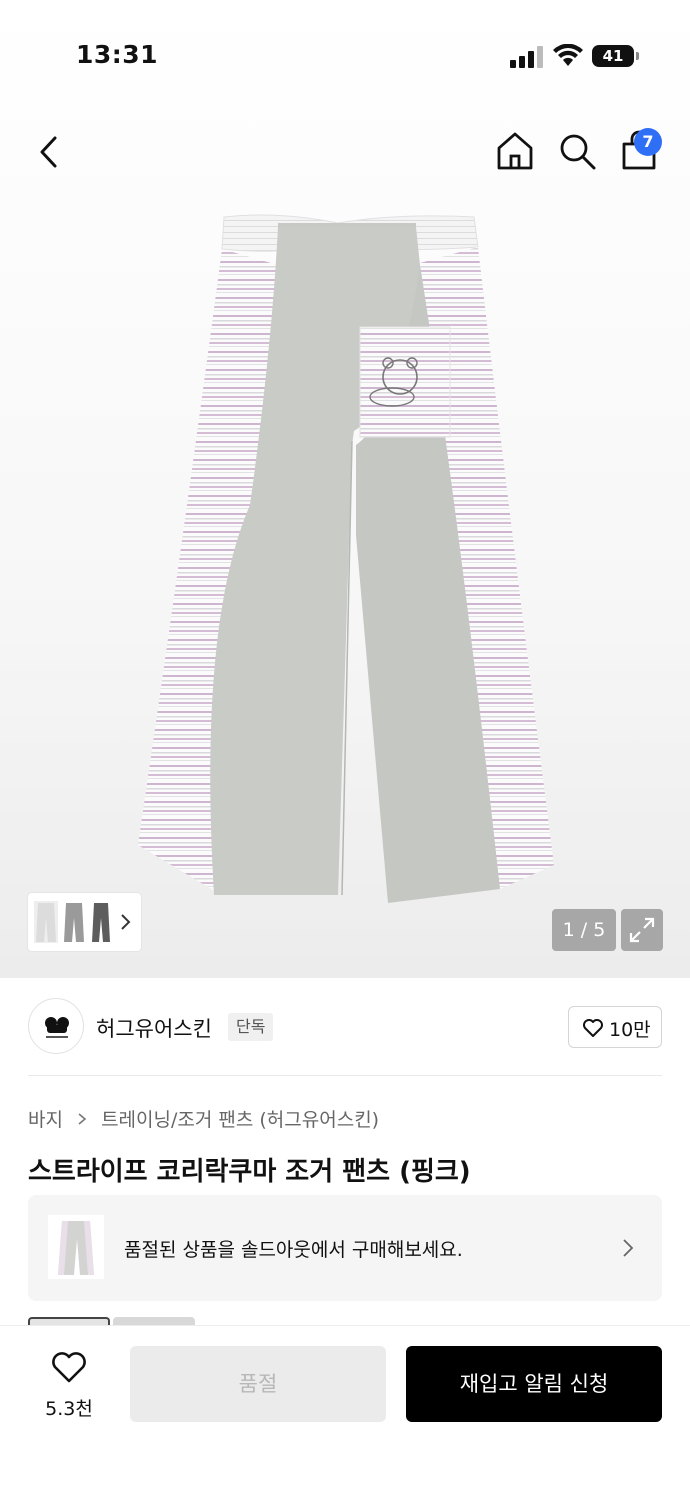 Image resolution: width=690 pixels, height=1500 pixels. What do you see at coordinates (69, 1385) in the screenshot?
I see `wishlist-button: 5.3천` at bounding box center [69, 1385].